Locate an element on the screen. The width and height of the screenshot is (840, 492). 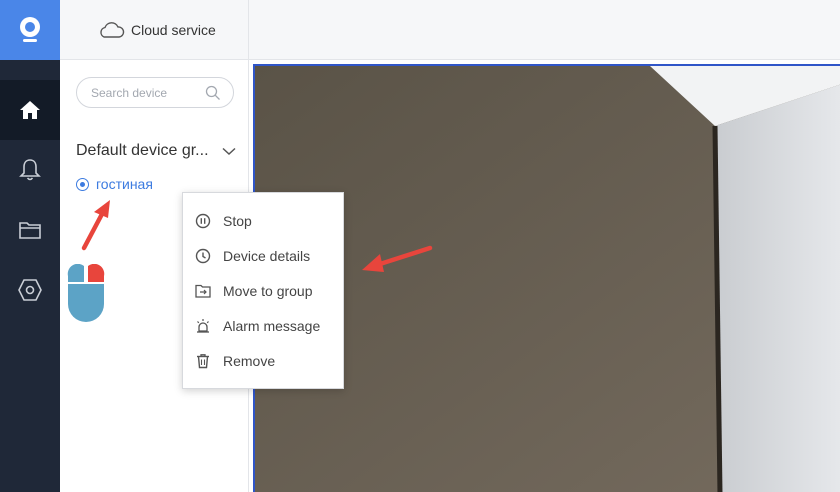
app-logo is located at coordinates (30, 30).